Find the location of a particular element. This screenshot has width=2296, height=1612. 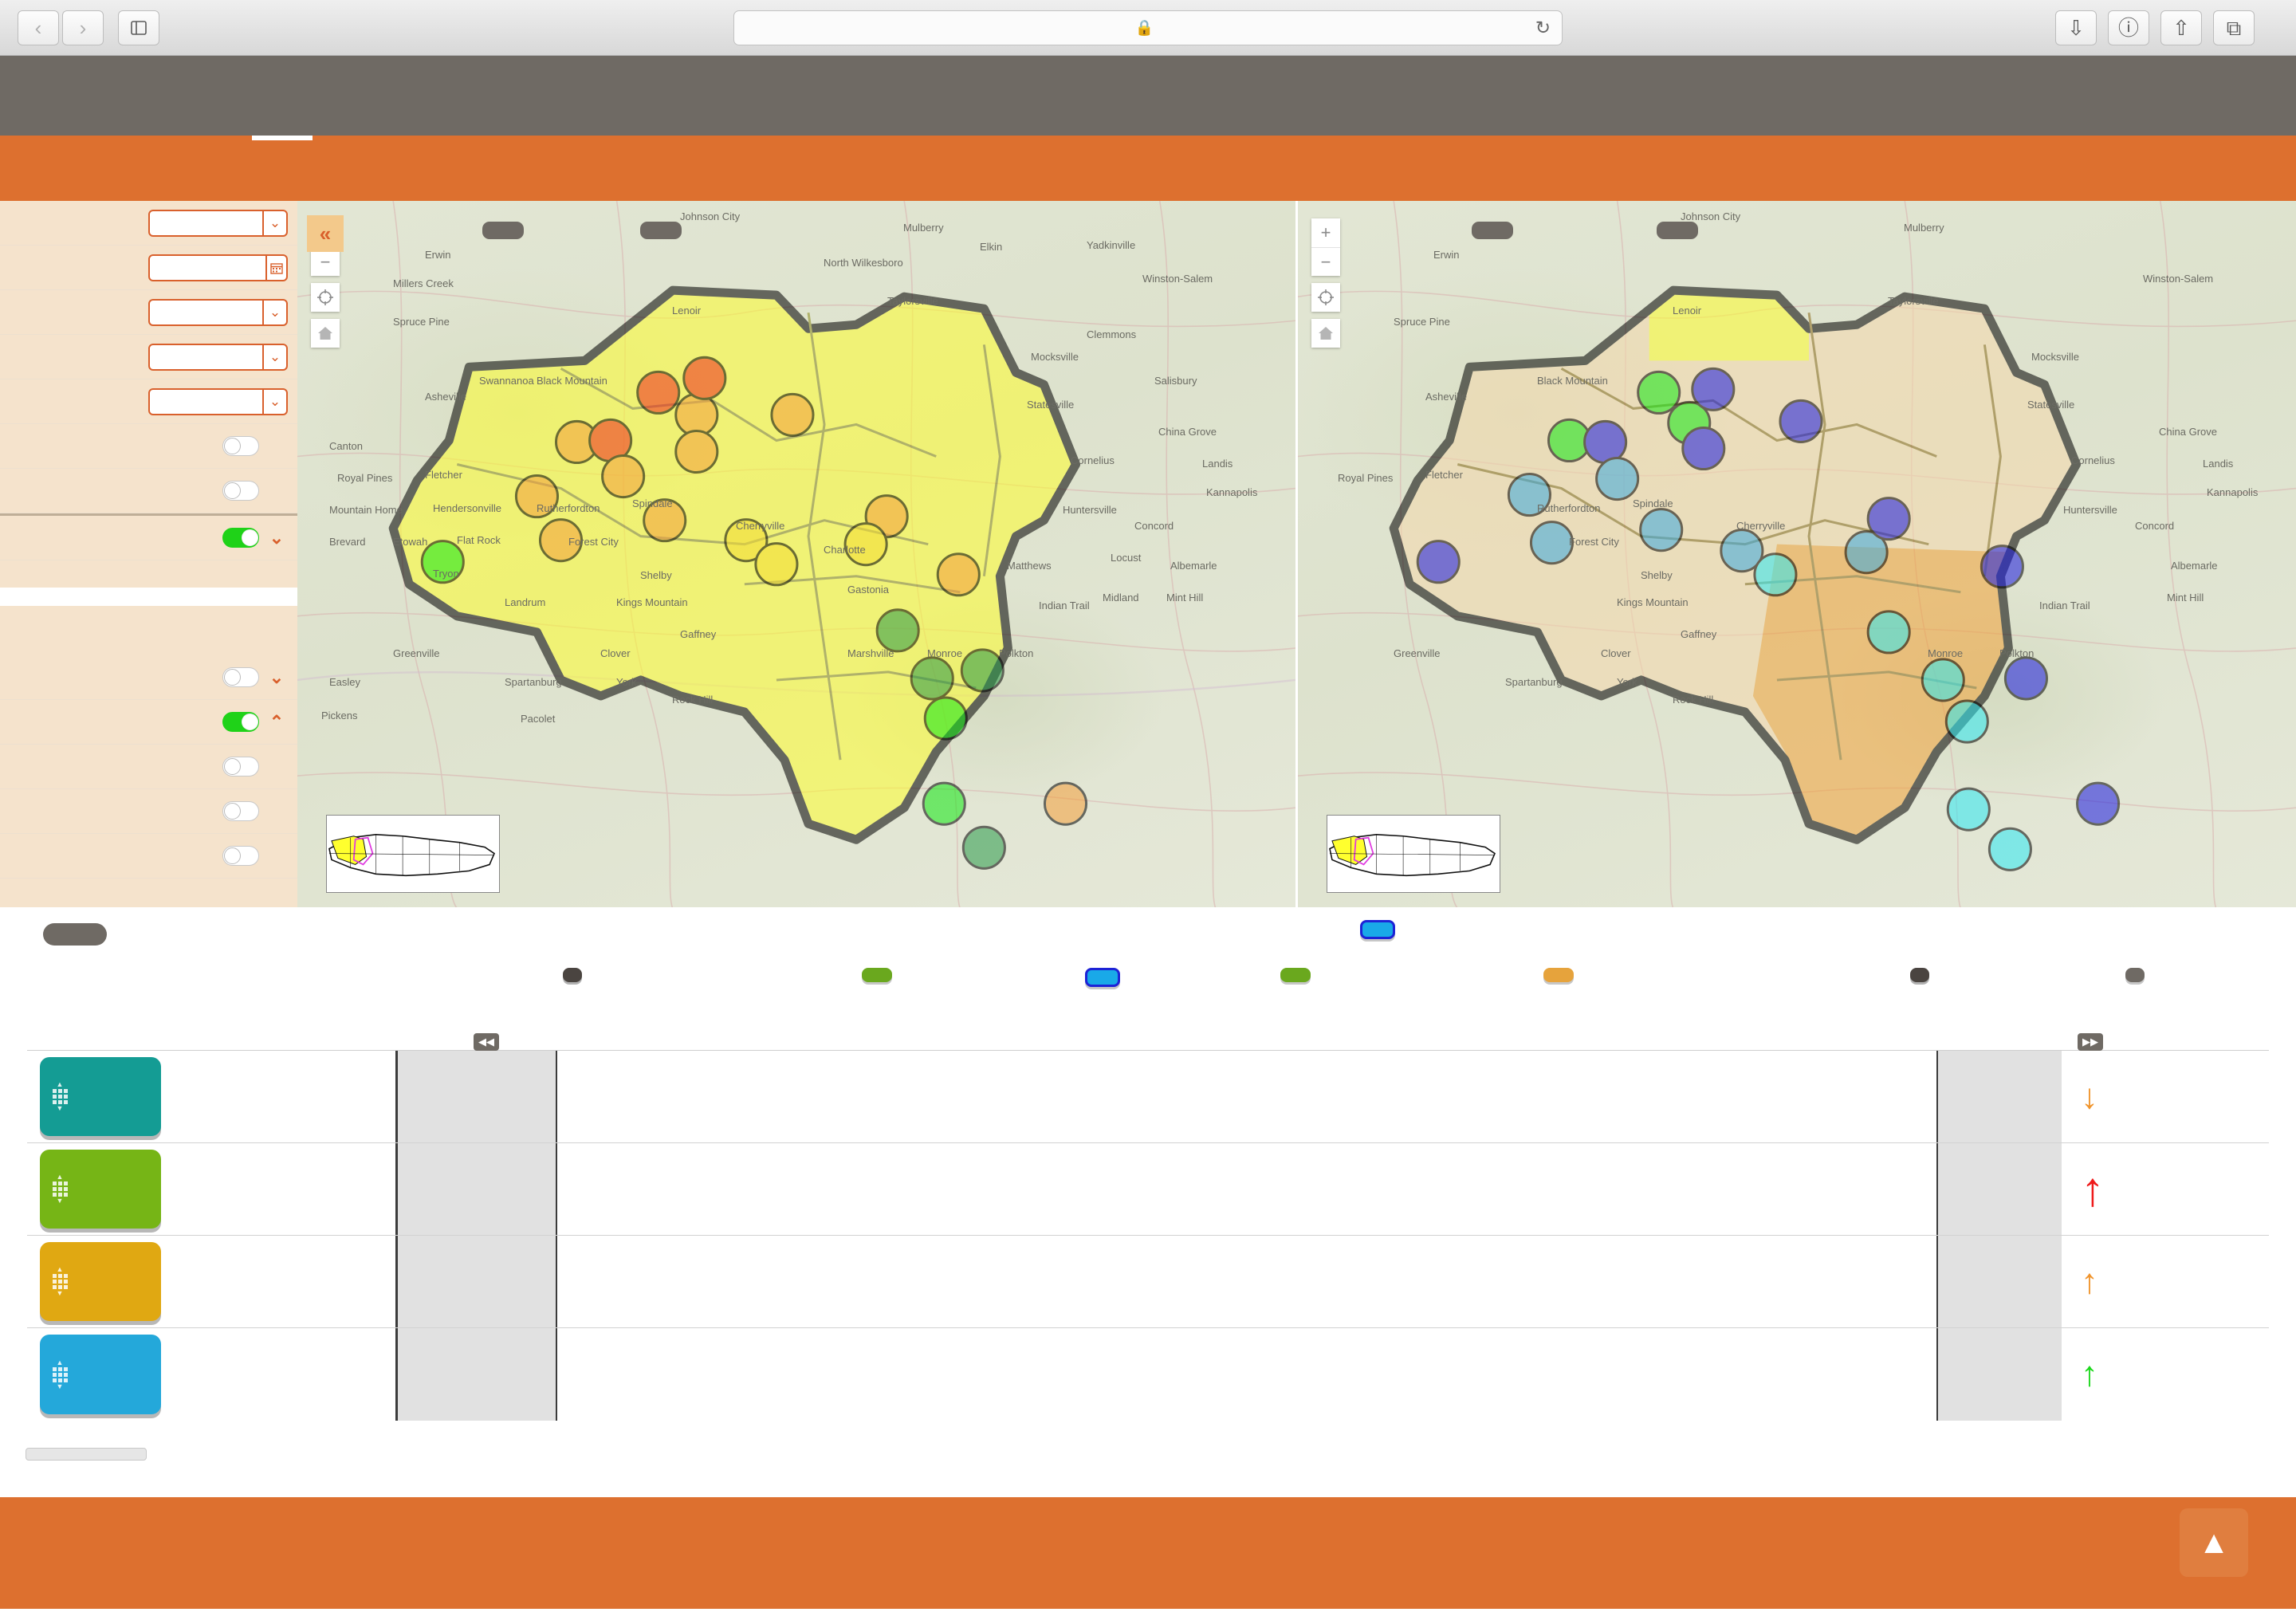

map-right-basin-pill is located at coordinates (1677, 230).